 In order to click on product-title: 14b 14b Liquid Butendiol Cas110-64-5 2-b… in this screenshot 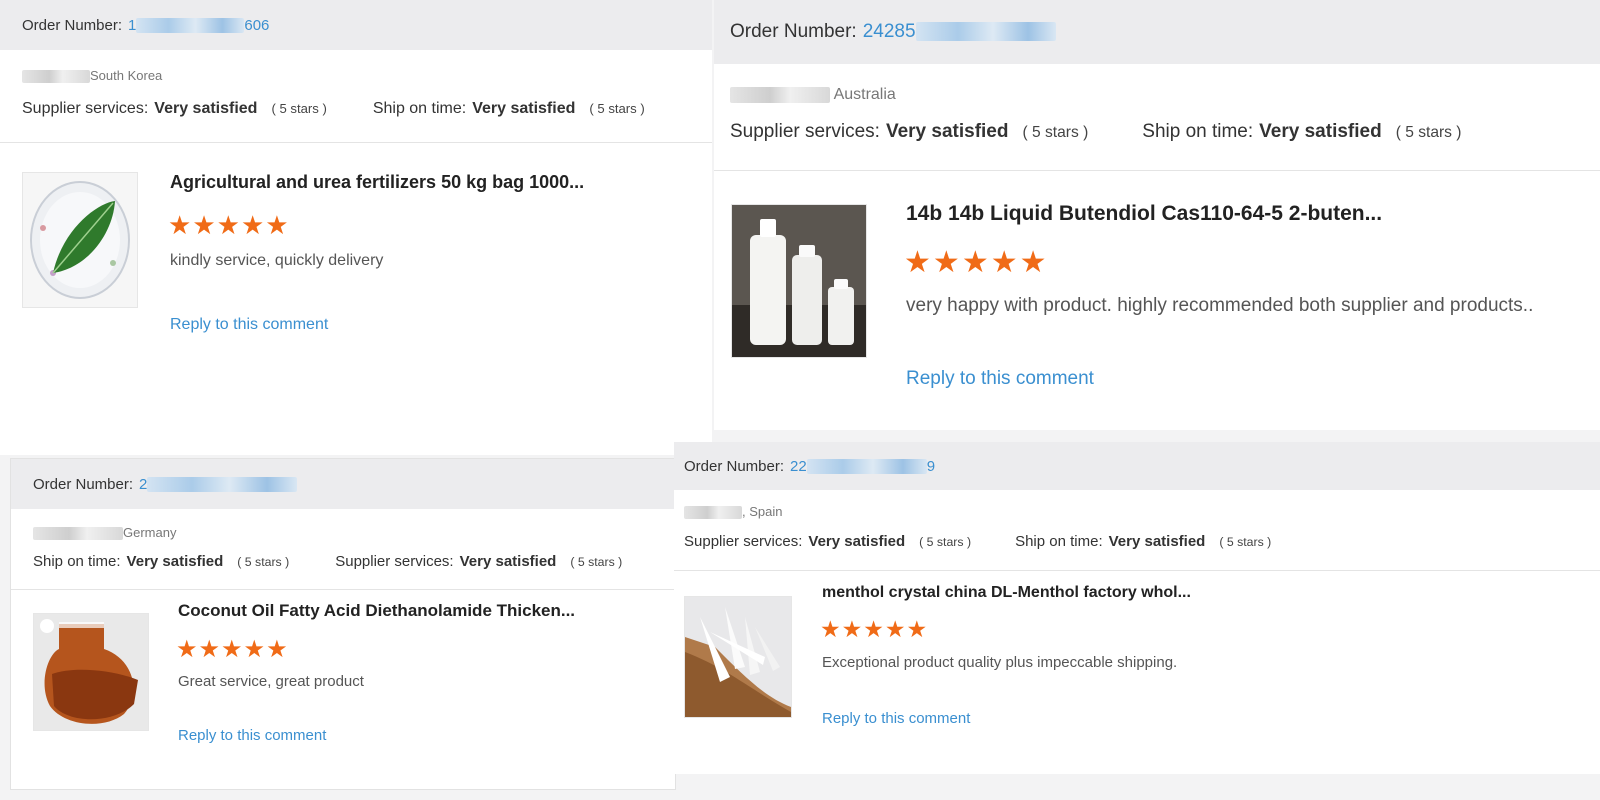, I will do `click(1144, 214)`.